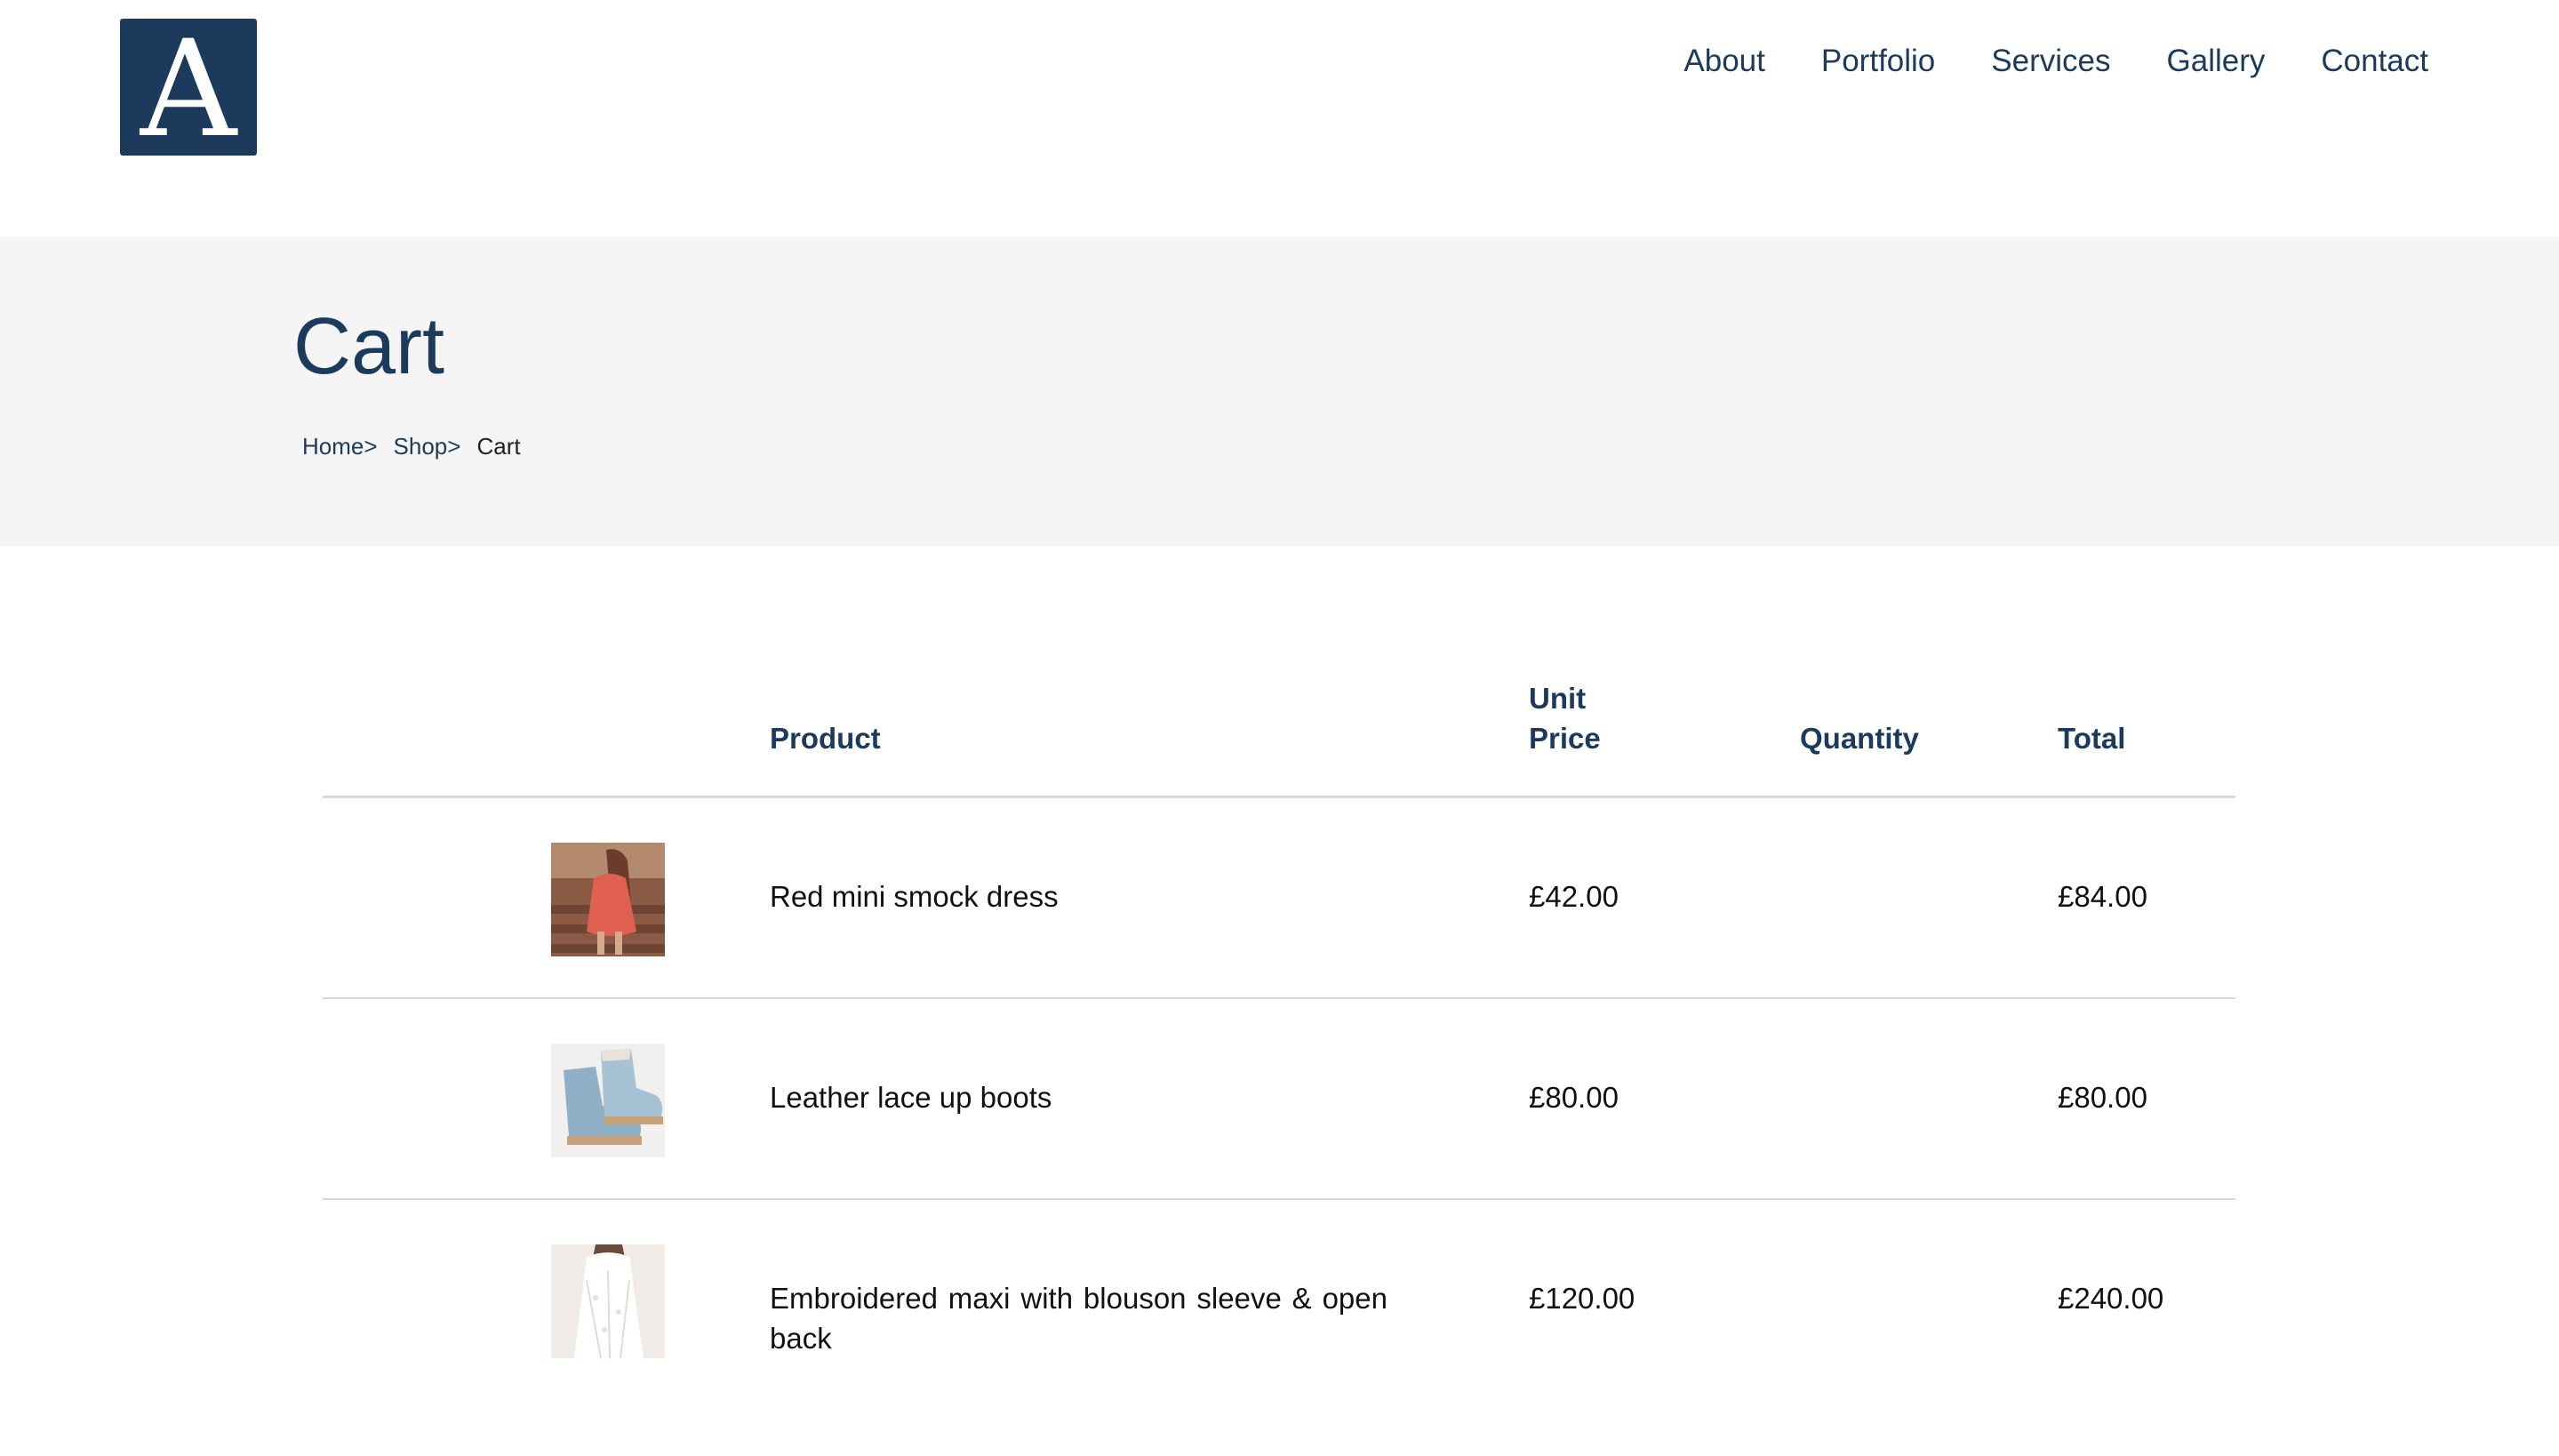 The height and width of the screenshot is (1456, 2559). Describe the element at coordinates (608, 1100) in the screenshot. I see `product-thumbnail-boots` at that location.